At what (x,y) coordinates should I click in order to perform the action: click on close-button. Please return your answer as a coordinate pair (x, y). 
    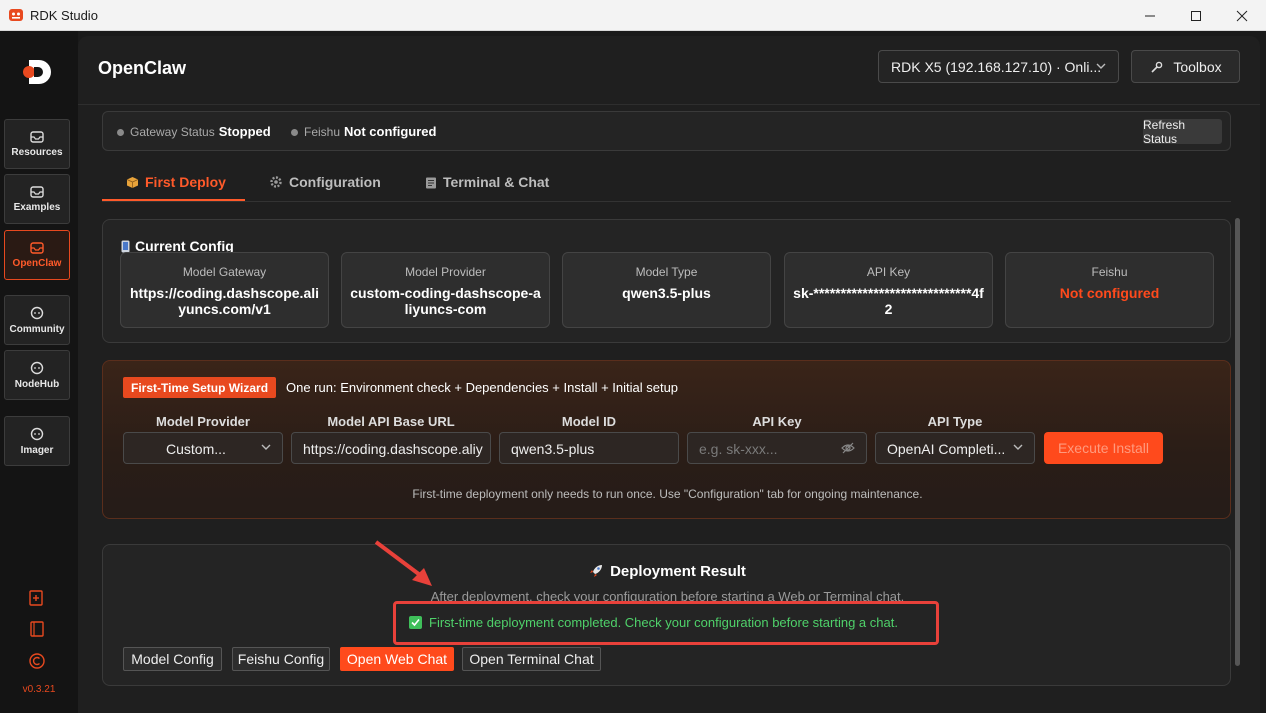
    Looking at the image, I should click on (1242, 15).